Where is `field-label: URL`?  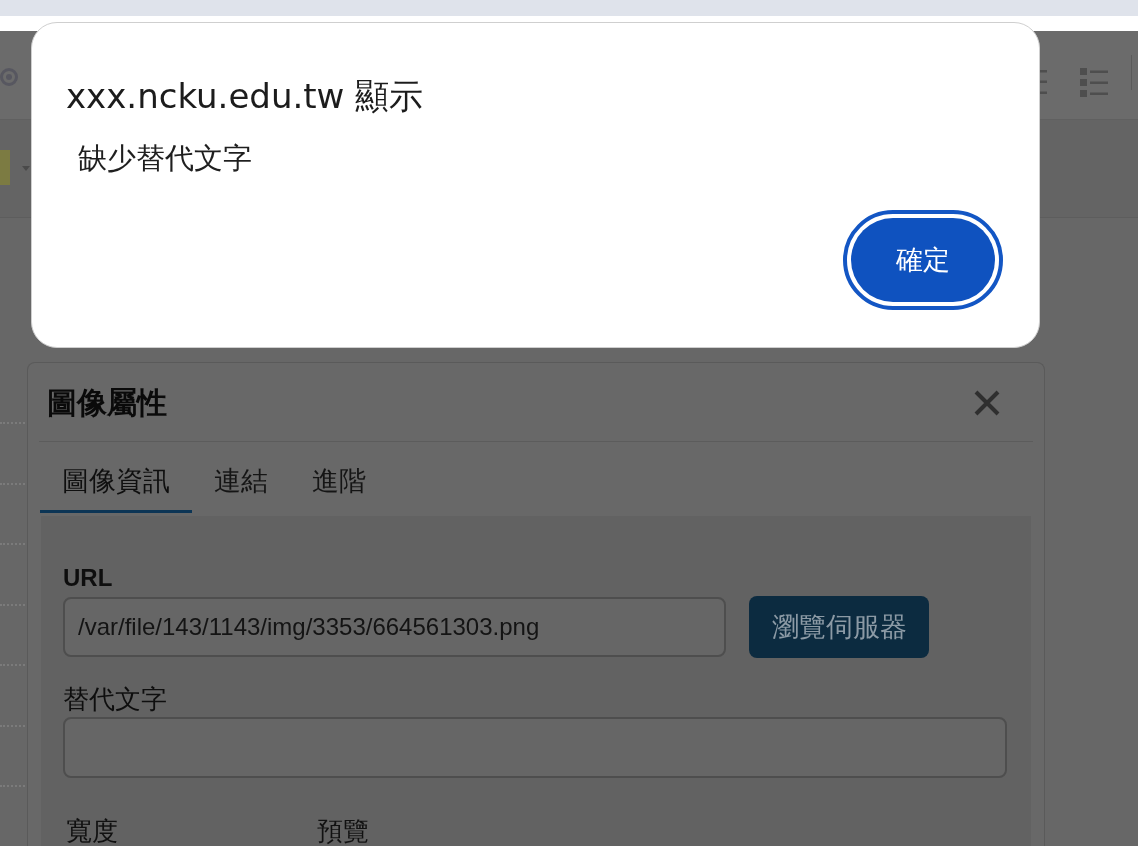
field-label: URL is located at coordinates (88, 578).